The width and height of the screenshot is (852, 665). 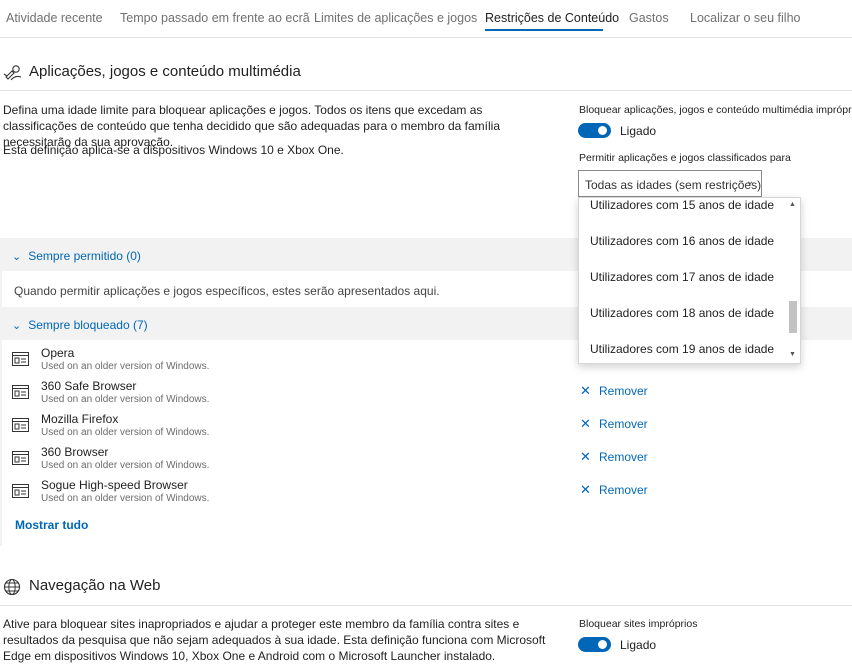 I want to click on age-option: Utilizadores com 17 anos de idade, so click(x=682, y=277).